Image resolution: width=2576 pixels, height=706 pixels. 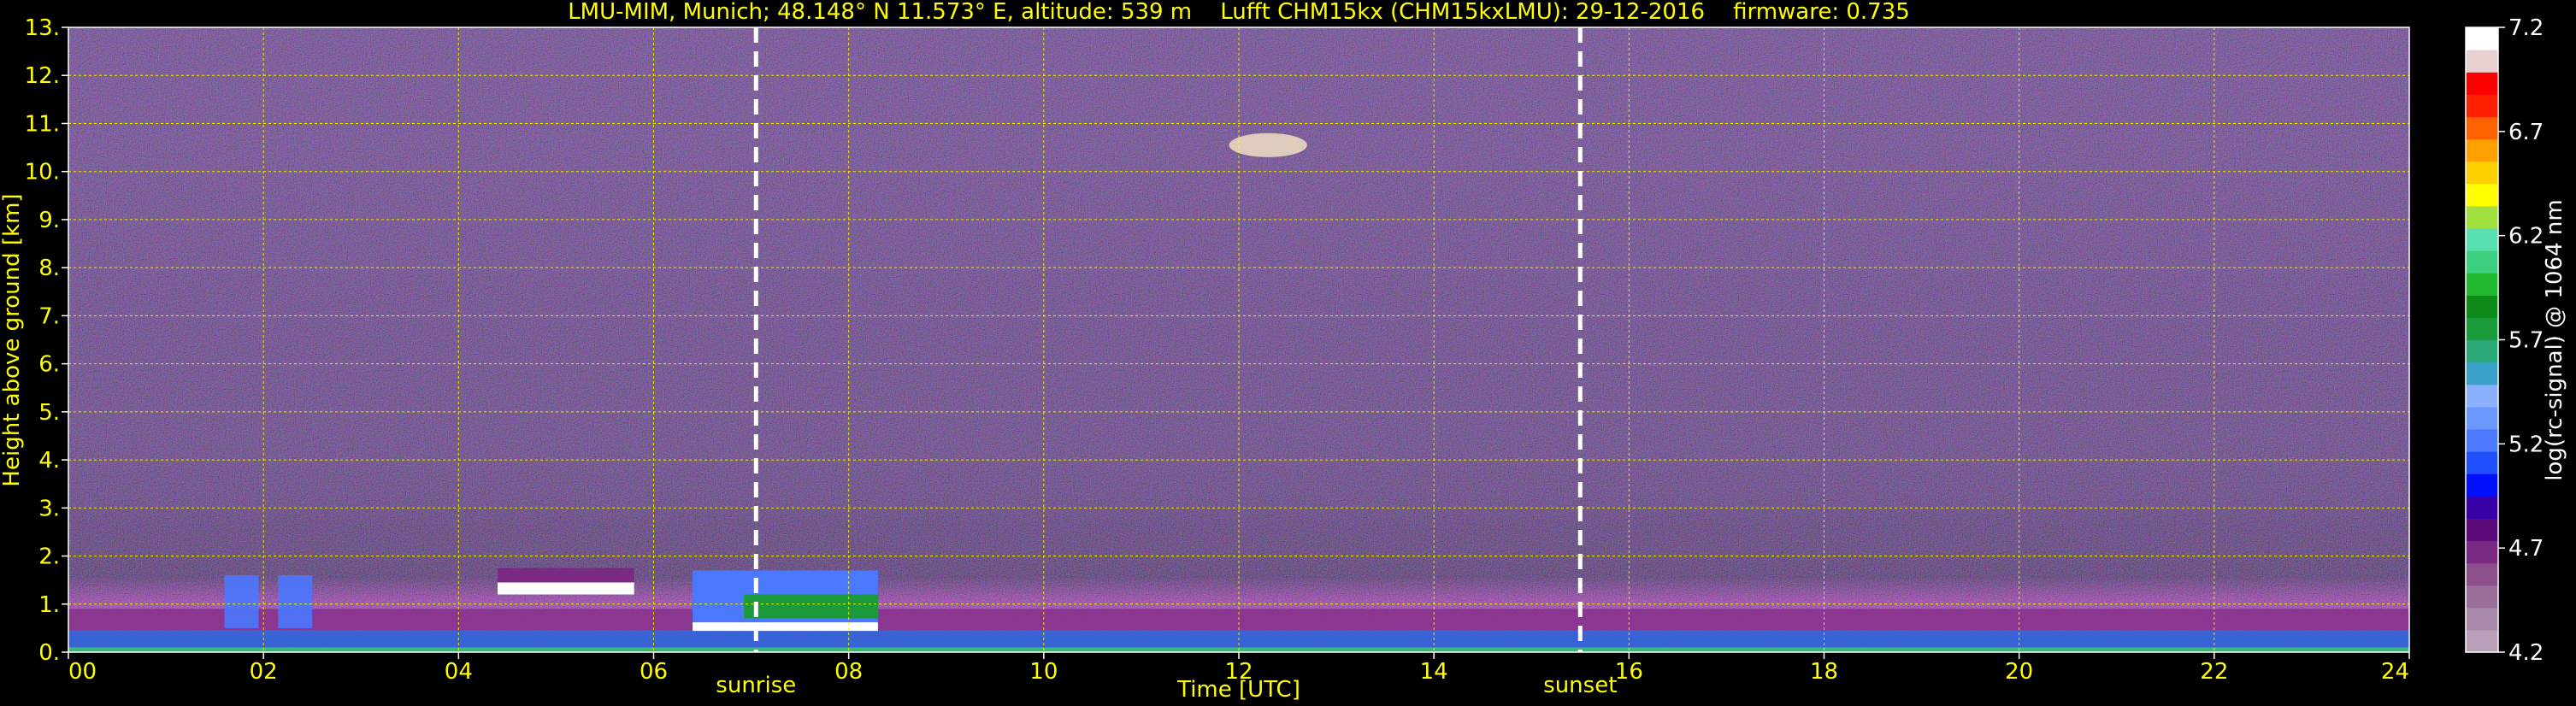 What do you see at coordinates (12, 339) in the screenshot?
I see `y-axis-label: Height above ground [km]` at bounding box center [12, 339].